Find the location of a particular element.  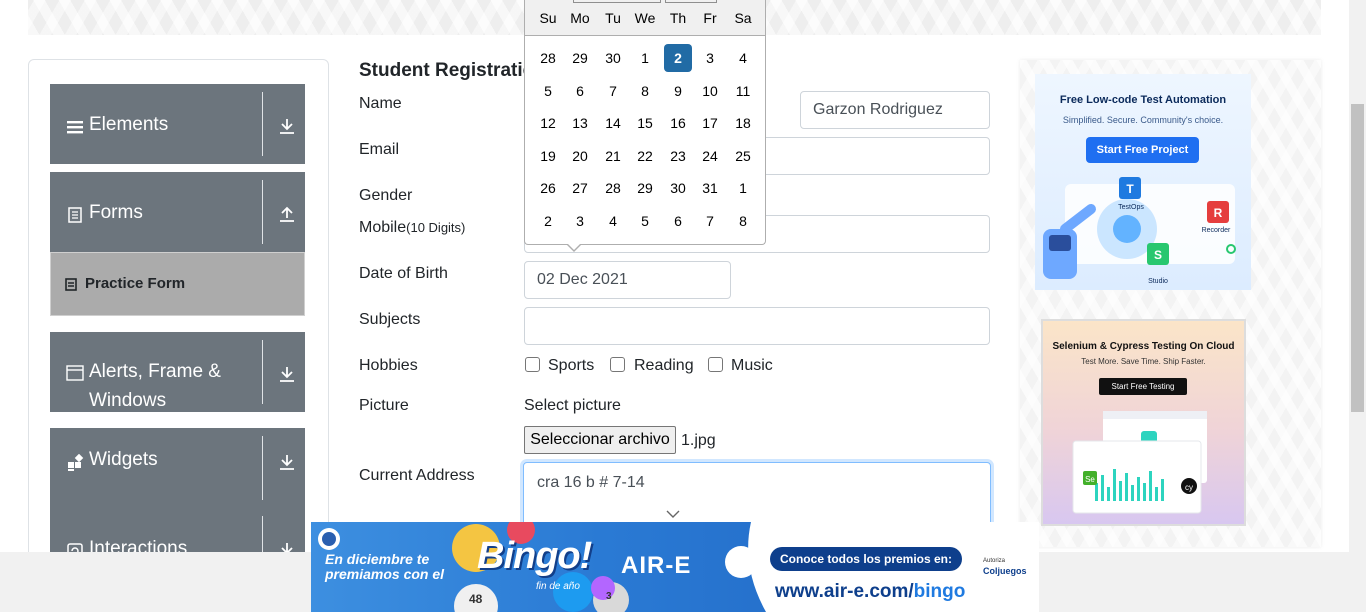

datepicker-header: Su Mo Tu We Th Fr Sa is located at coordinates (645, 18).